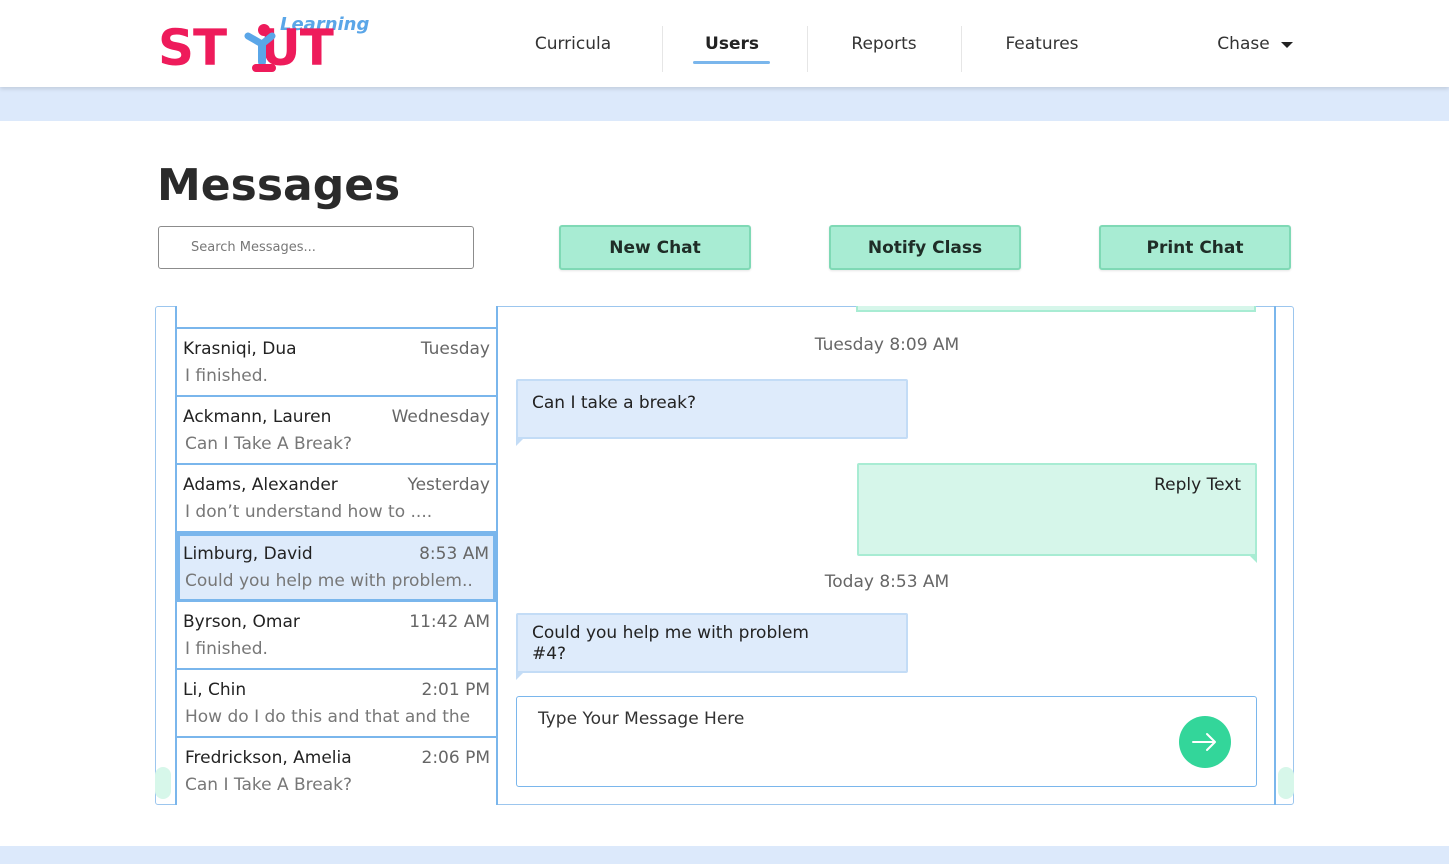 The width and height of the screenshot is (1449, 864). What do you see at coordinates (641, 719) in the screenshot?
I see `message-input: Type Your Message Here` at bounding box center [641, 719].